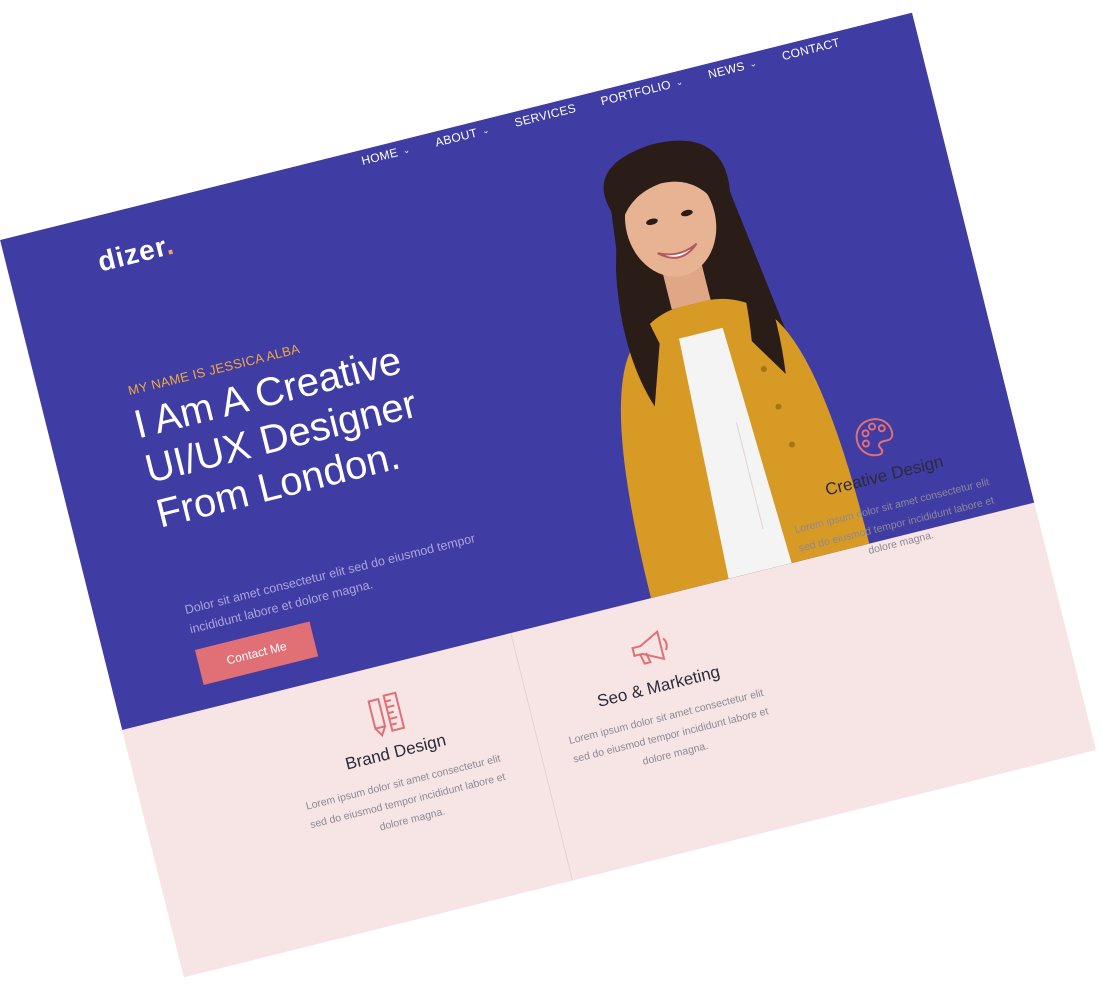  I want to click on pencil-ruler-icon, so click(386, 714).